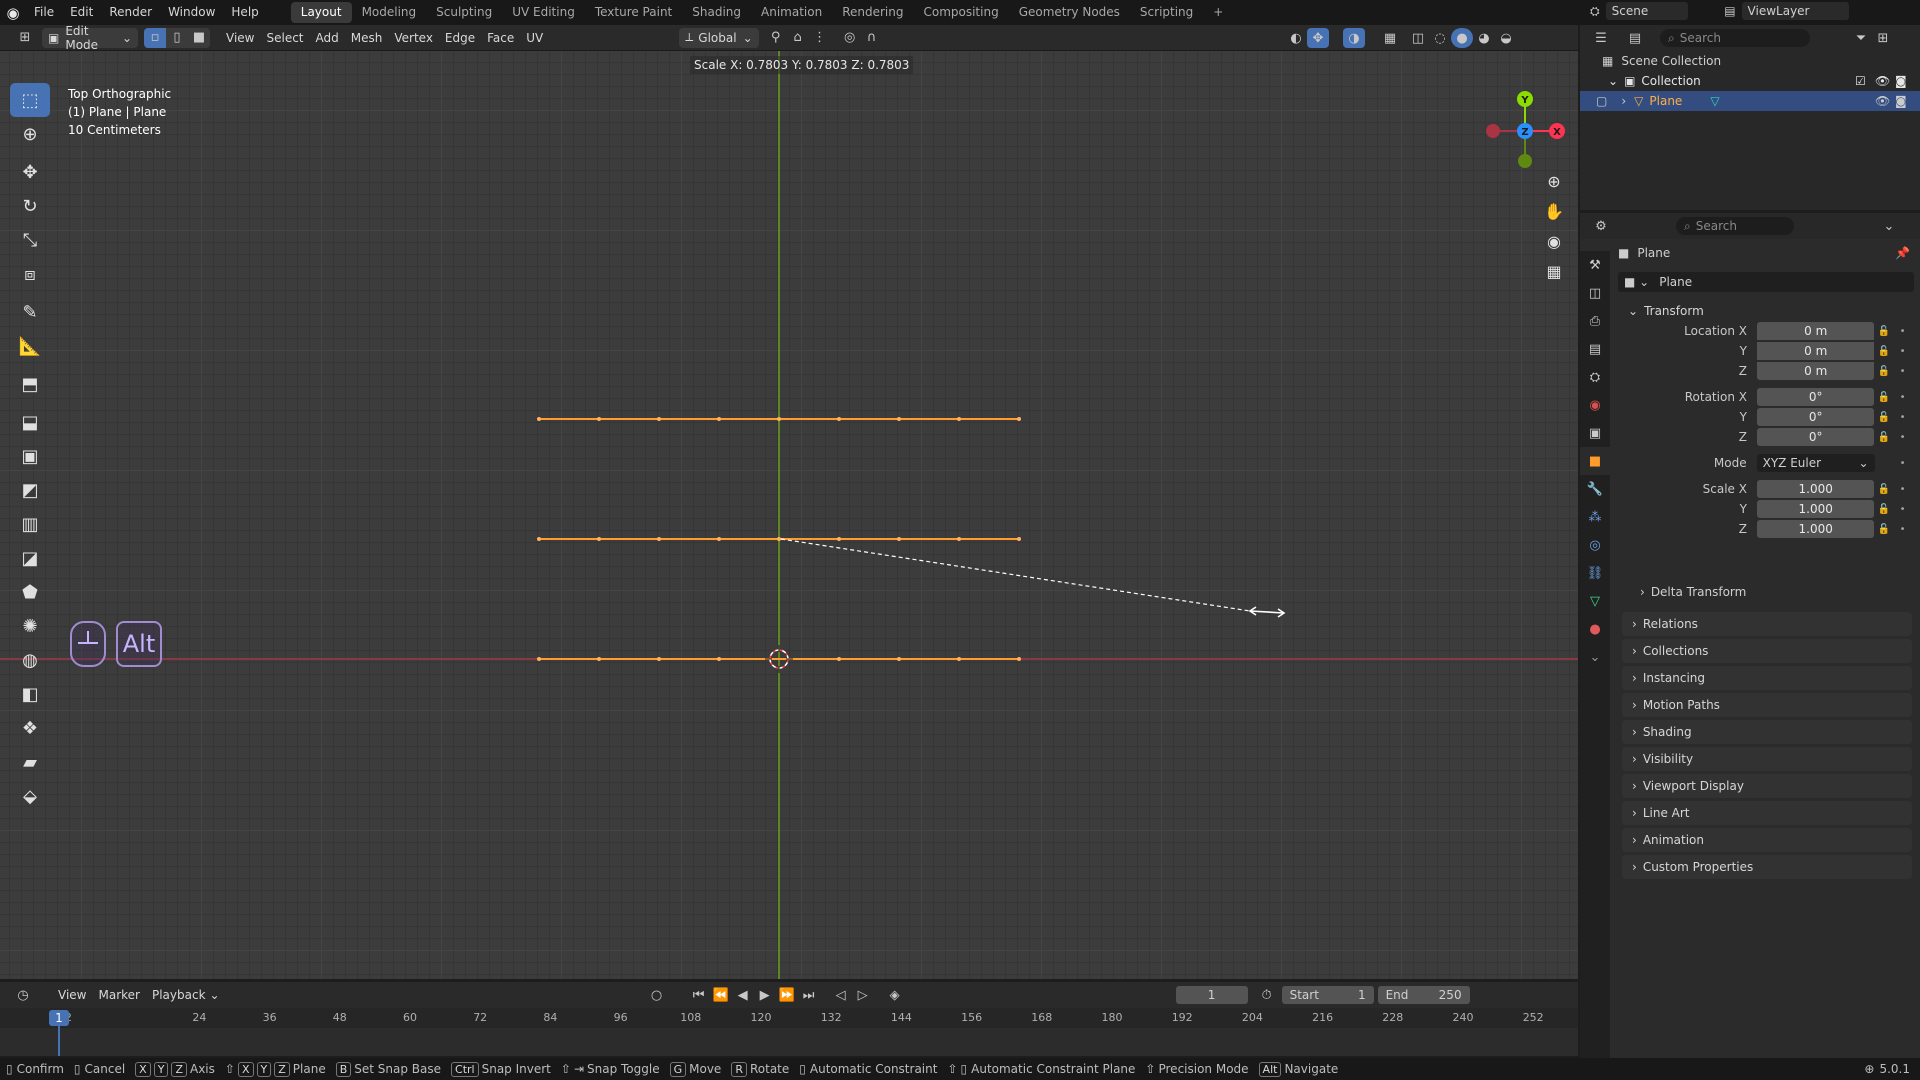  I want to click on material-shading-icon: ◕, so click(1484, 38).